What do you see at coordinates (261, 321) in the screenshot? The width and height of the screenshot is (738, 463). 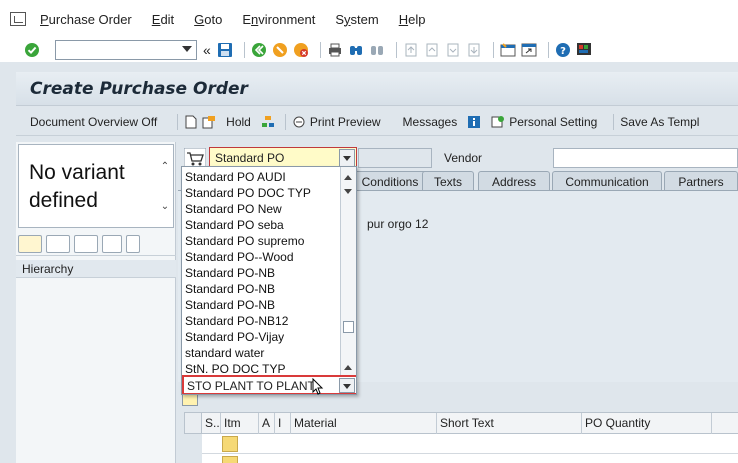 I see `list-item: Standard PO-NB12` at bounding box center [261, 321].